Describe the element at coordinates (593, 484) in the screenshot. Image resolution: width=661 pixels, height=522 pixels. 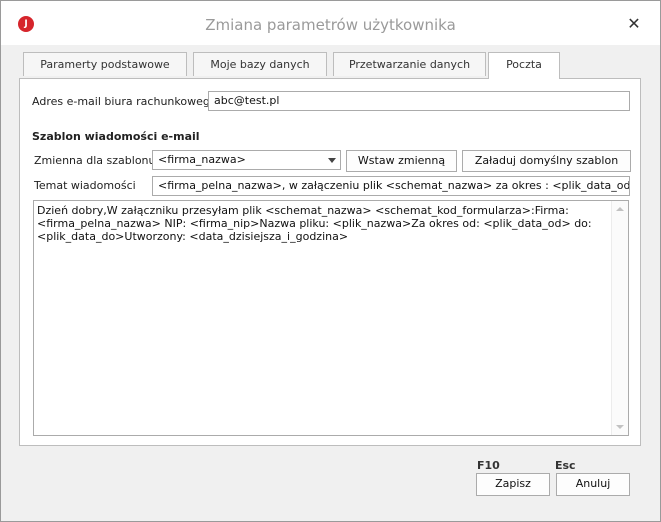
I see `cancel-button: Anuluj` at that location.